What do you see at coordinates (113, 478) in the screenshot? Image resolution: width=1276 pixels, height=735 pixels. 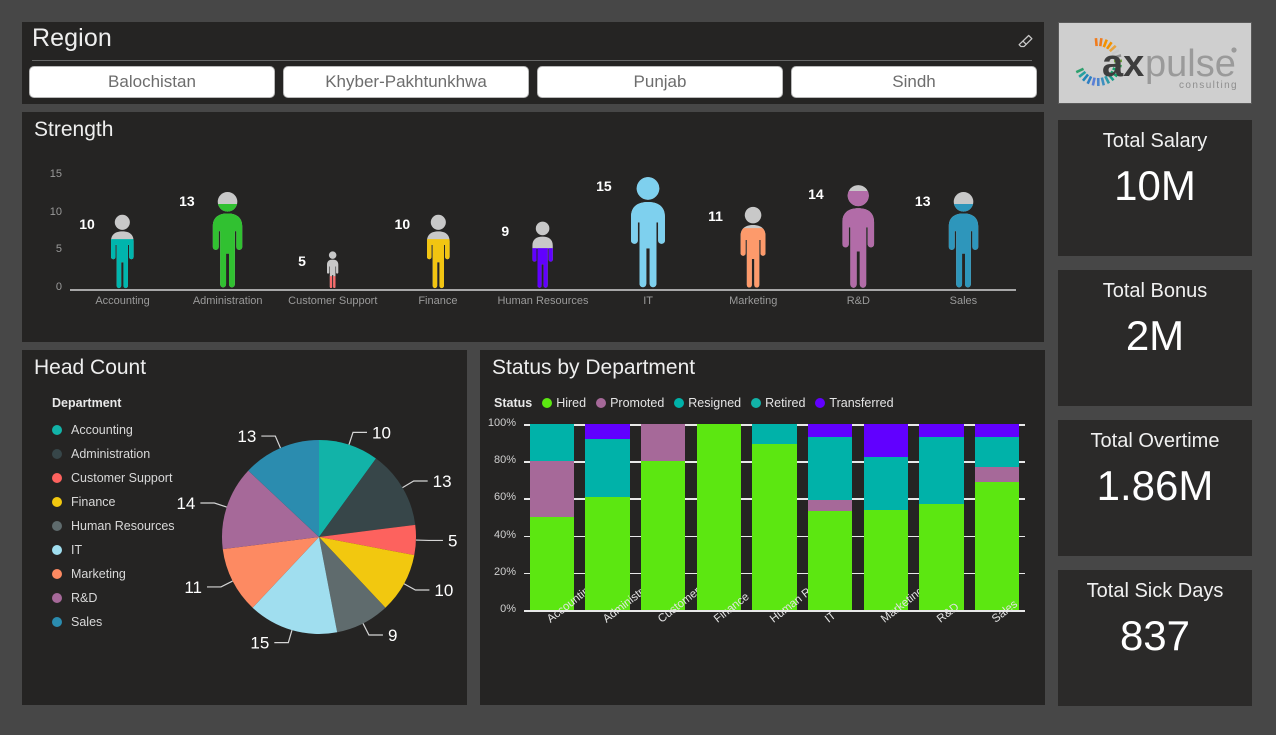 I see `legend-item-customer-support: Customer Support` at bounding box center [113, 478].